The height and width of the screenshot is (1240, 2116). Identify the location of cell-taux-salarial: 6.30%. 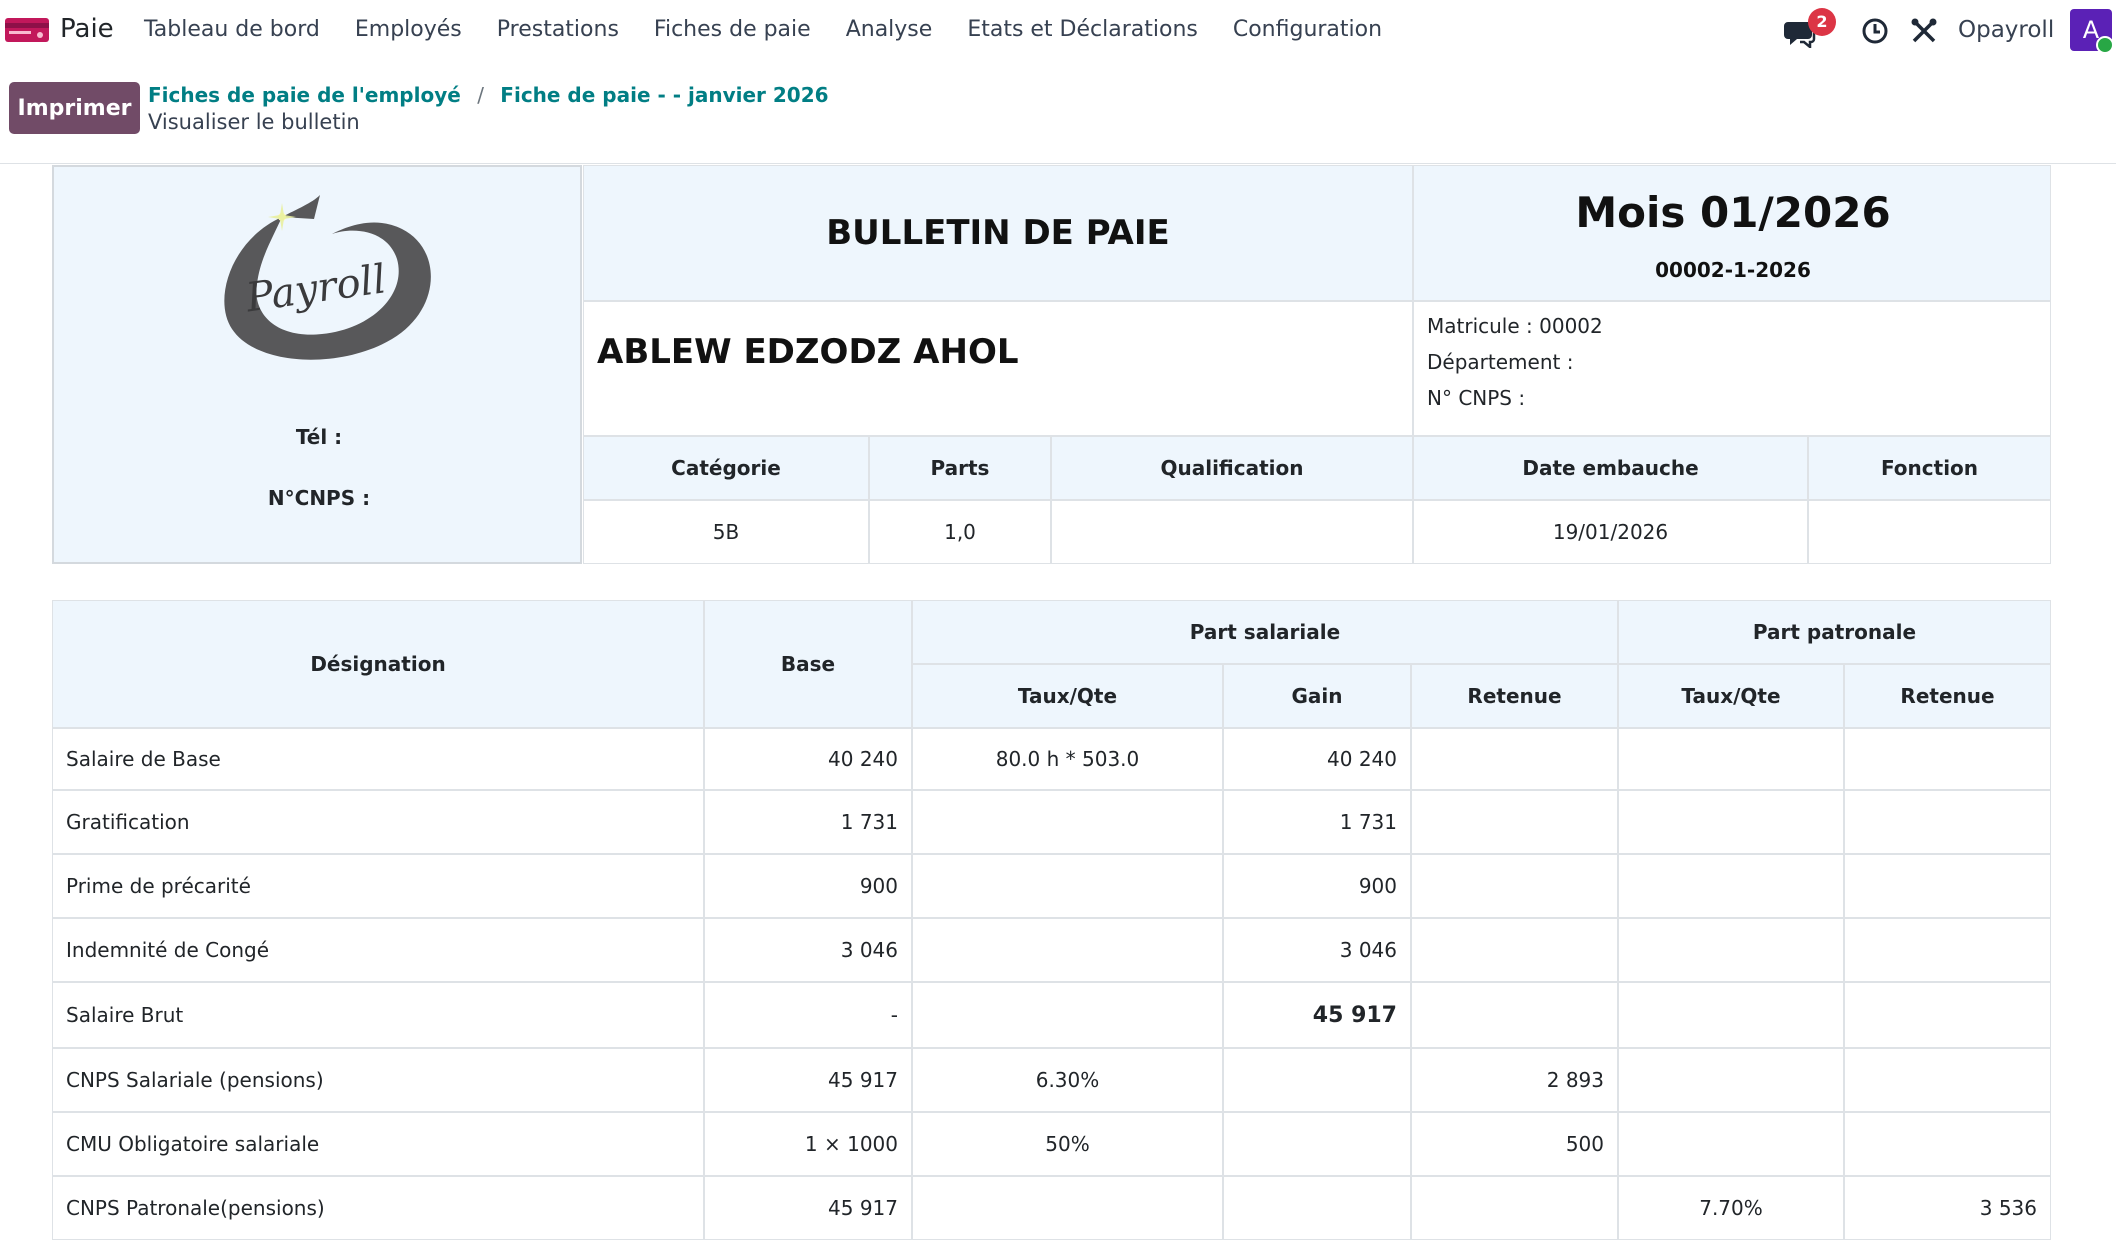
(1067, 1080).